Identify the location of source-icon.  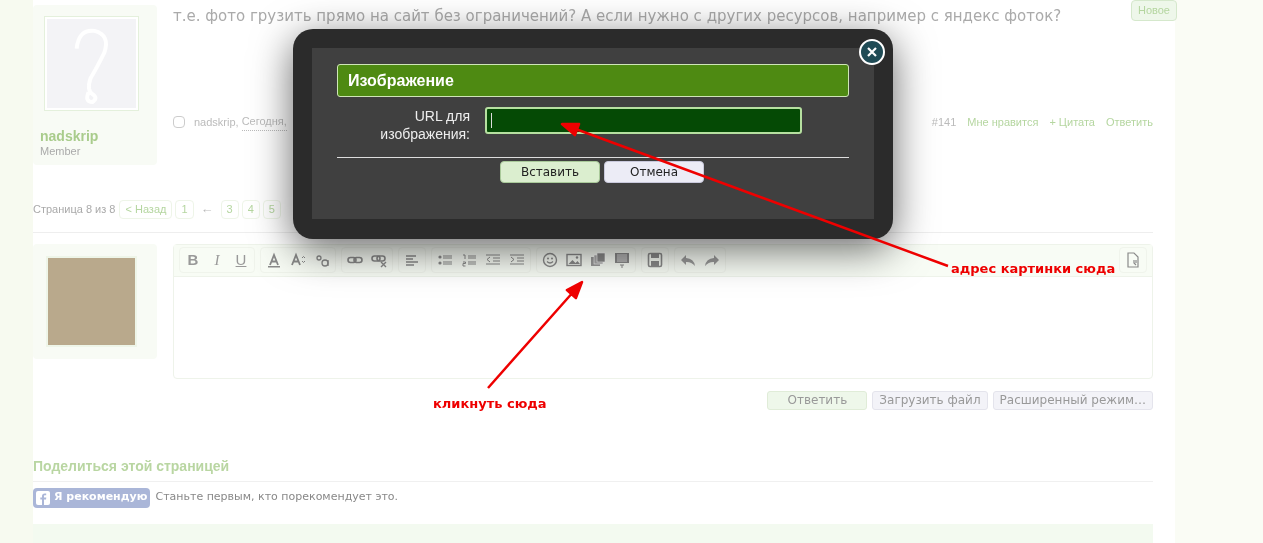
(1133, 260).